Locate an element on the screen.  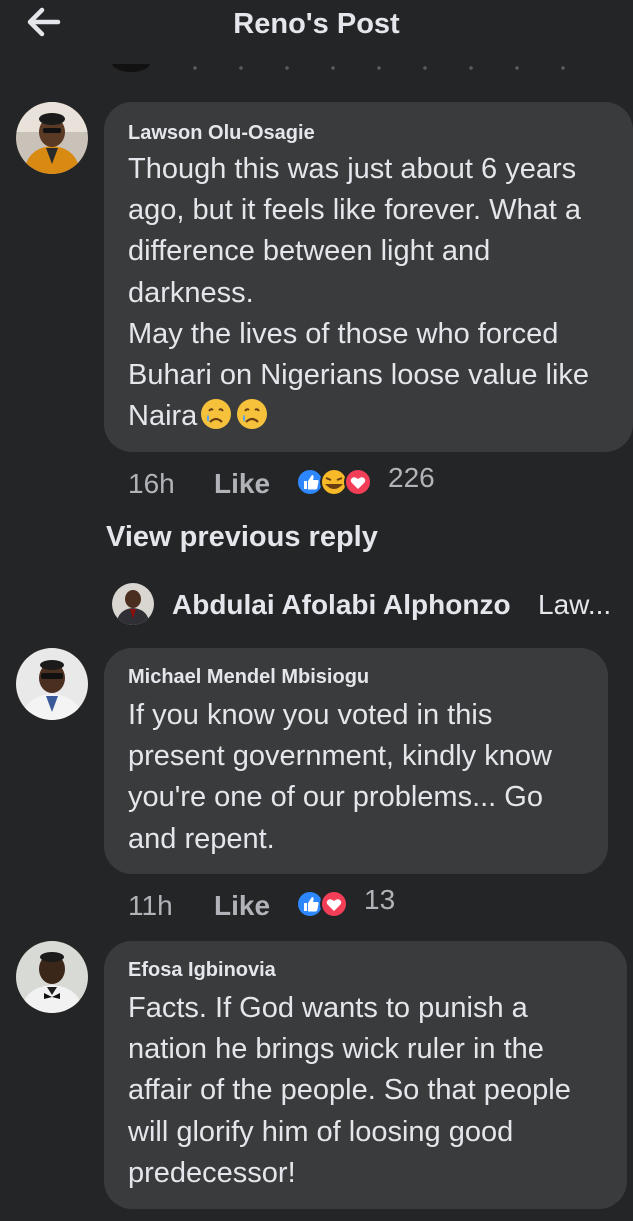
comment-line: darkness. is located at coordinates (191, 292).